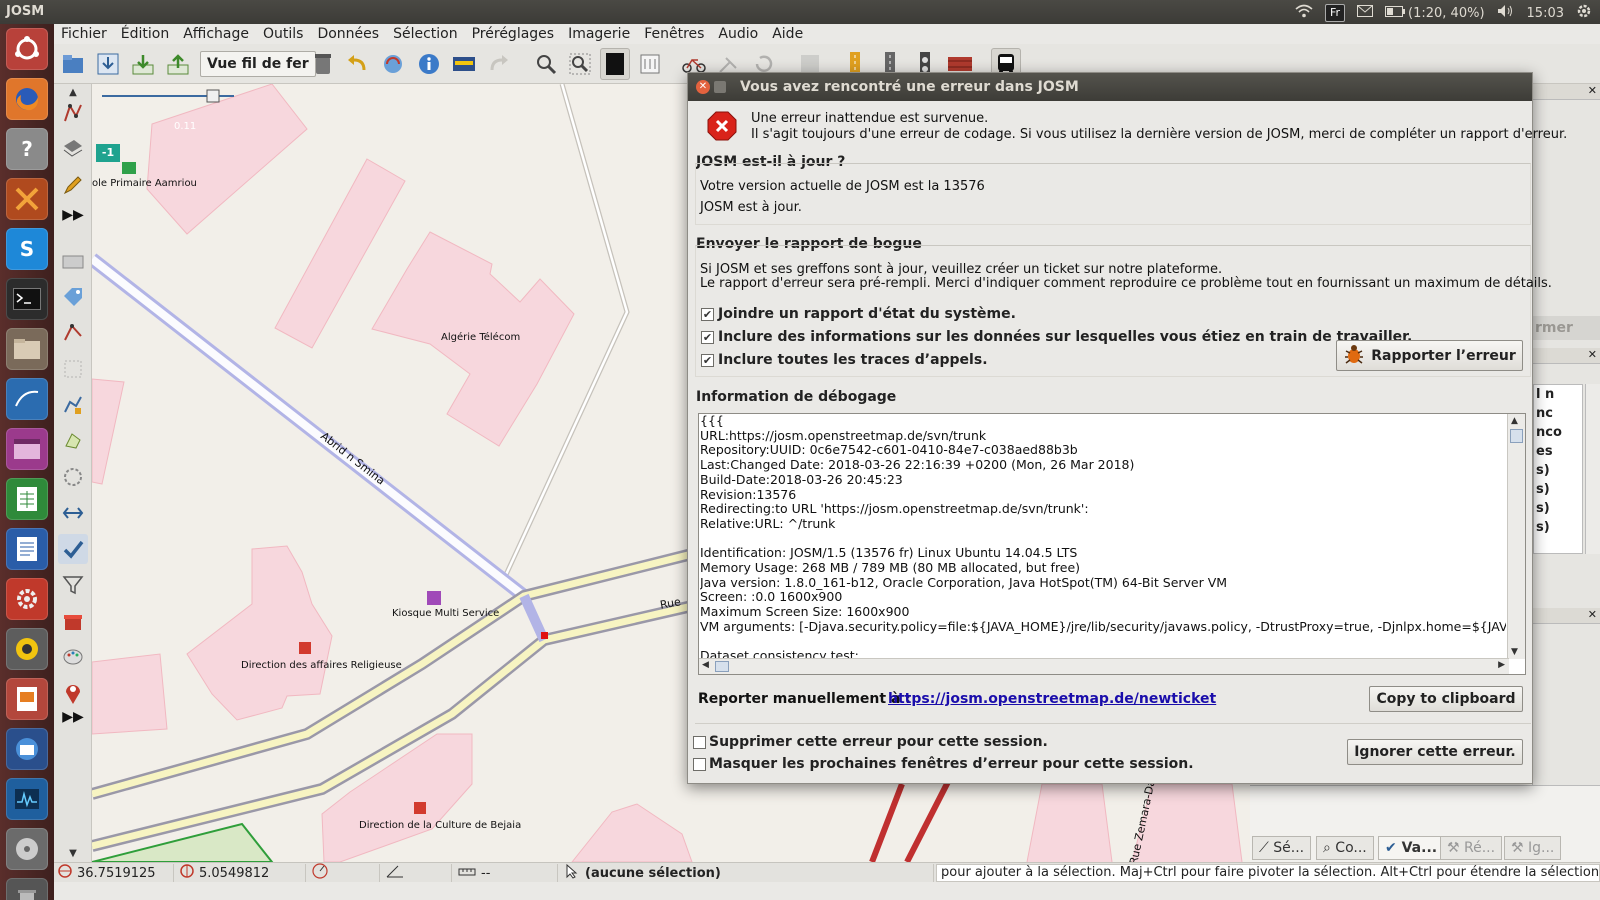 This screenshot has width=1600, height=900. Describe the element at coordinates (1559, 451) in the screenshot. I see `panel-list-item: es` at that location.